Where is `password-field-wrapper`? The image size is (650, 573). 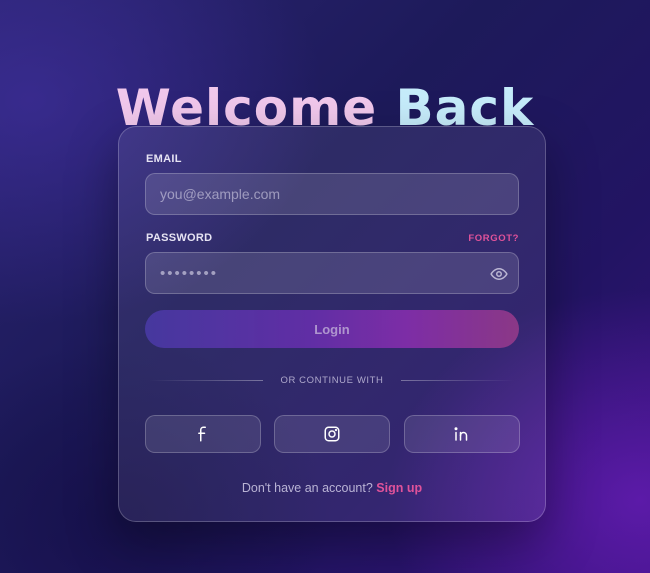
password-field-wrapper is located at coordinates (332, 273).